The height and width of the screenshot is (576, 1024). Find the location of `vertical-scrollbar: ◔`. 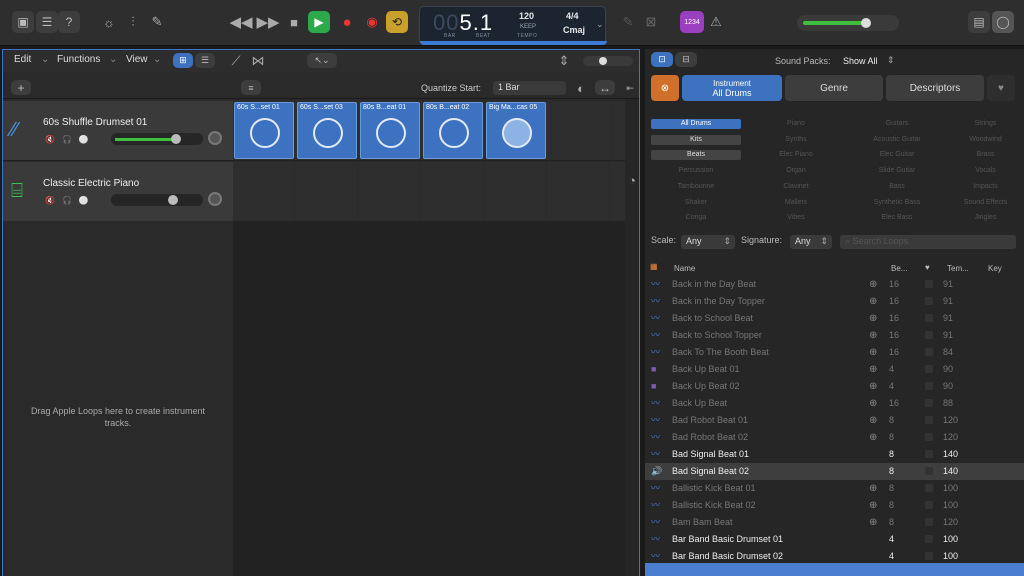

vertical-scrollbar: ◔ is located at coordinates (632, 337).